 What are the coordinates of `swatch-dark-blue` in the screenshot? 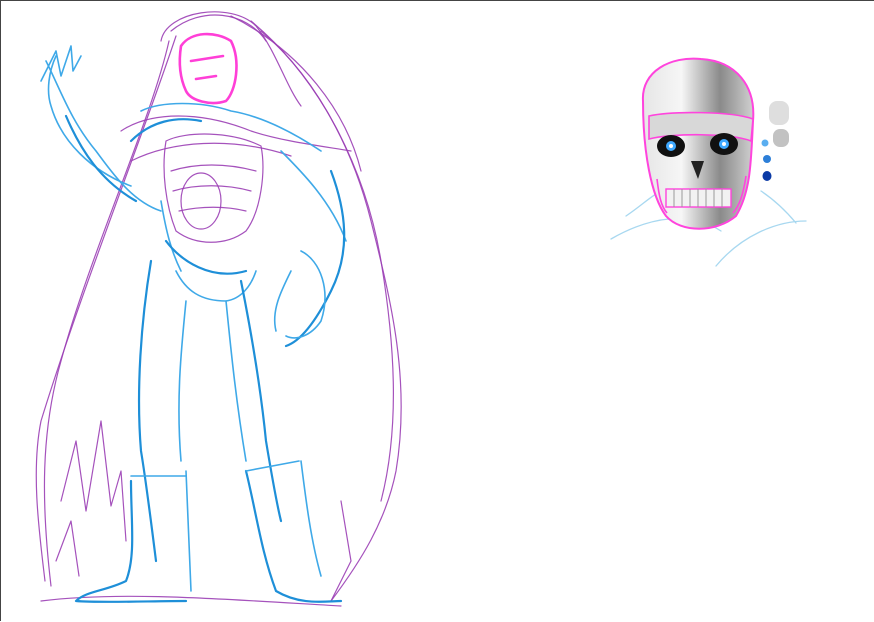 It's located at (767, 176).